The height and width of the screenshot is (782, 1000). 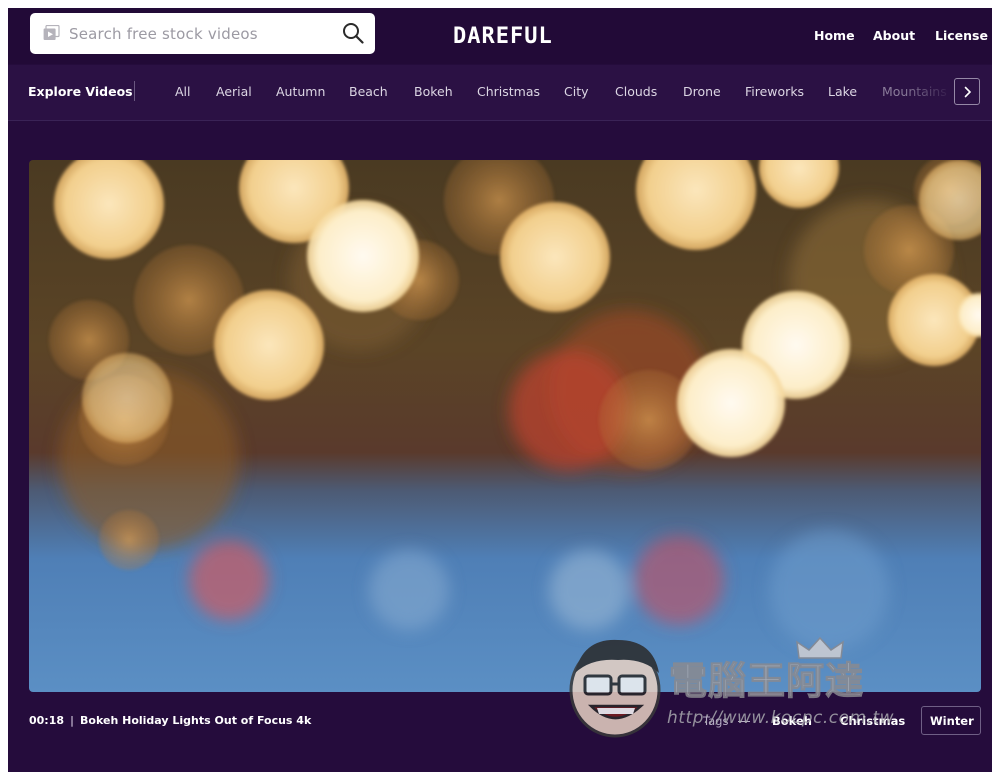 I want to click on tag-bokeh: Bokeh, so click(x=792, y=721).